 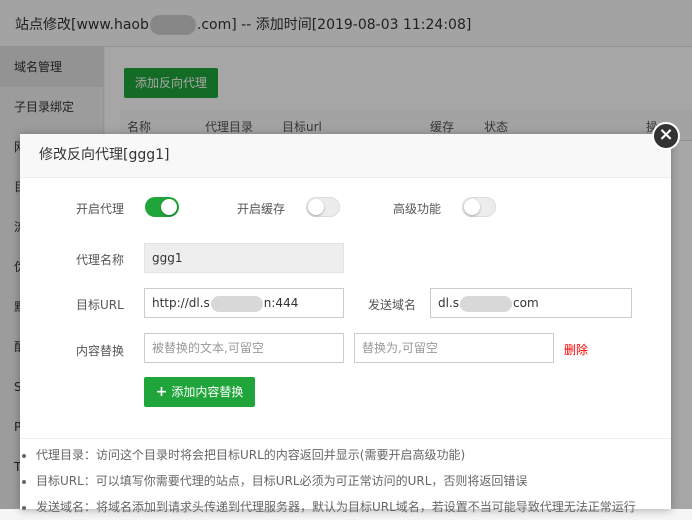 I want to click on close-icon: ×, so click(x=666, y=136).